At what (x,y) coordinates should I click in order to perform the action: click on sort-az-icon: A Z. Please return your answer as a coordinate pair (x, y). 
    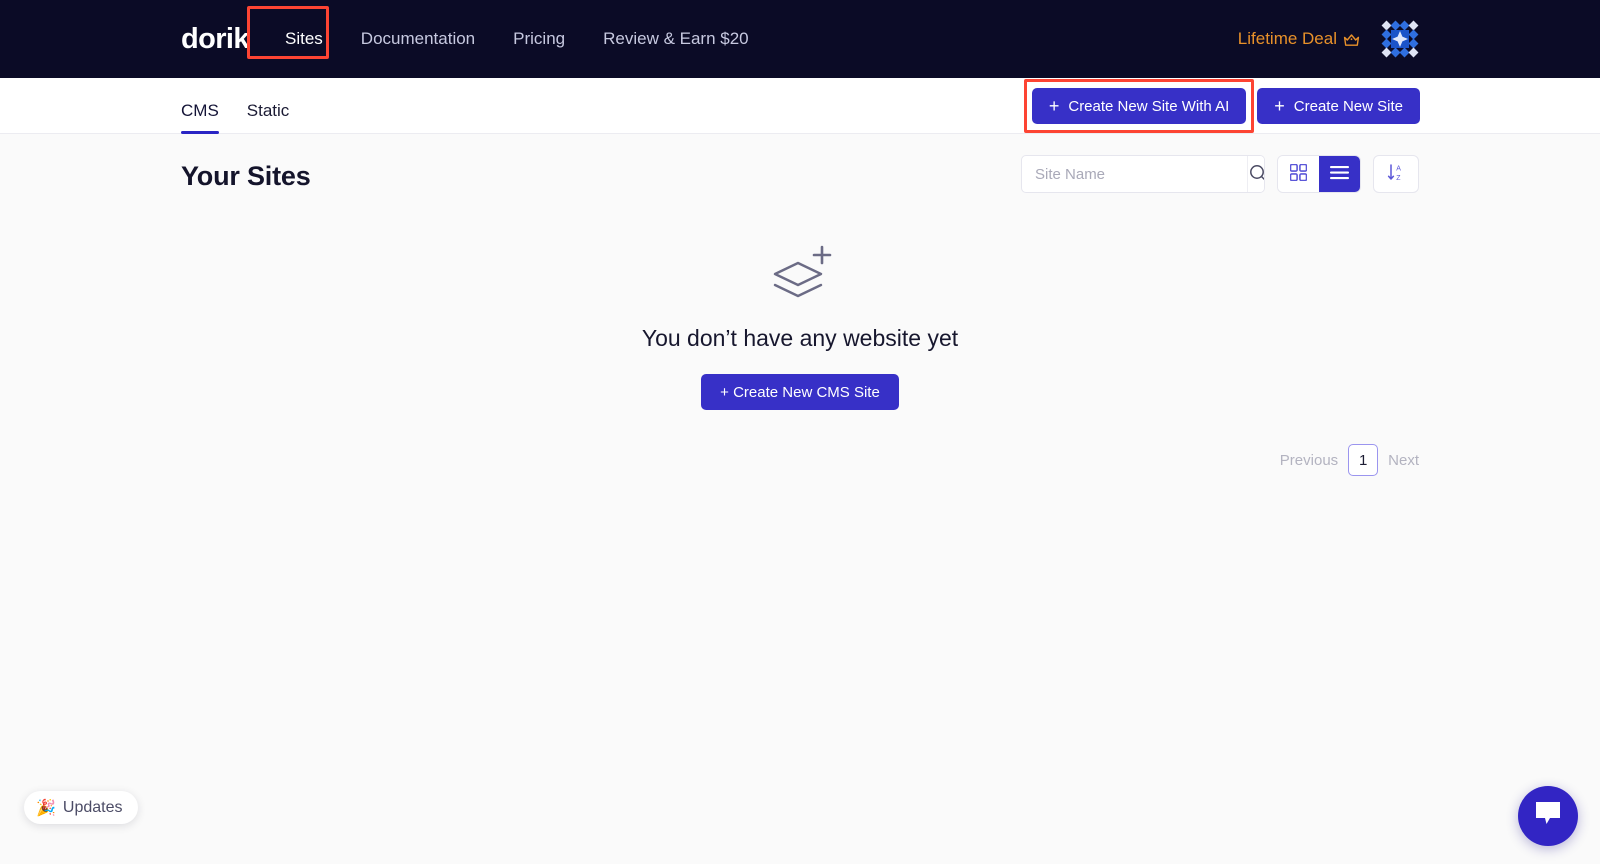
    Looking at the image, I should click on (1396, 174).